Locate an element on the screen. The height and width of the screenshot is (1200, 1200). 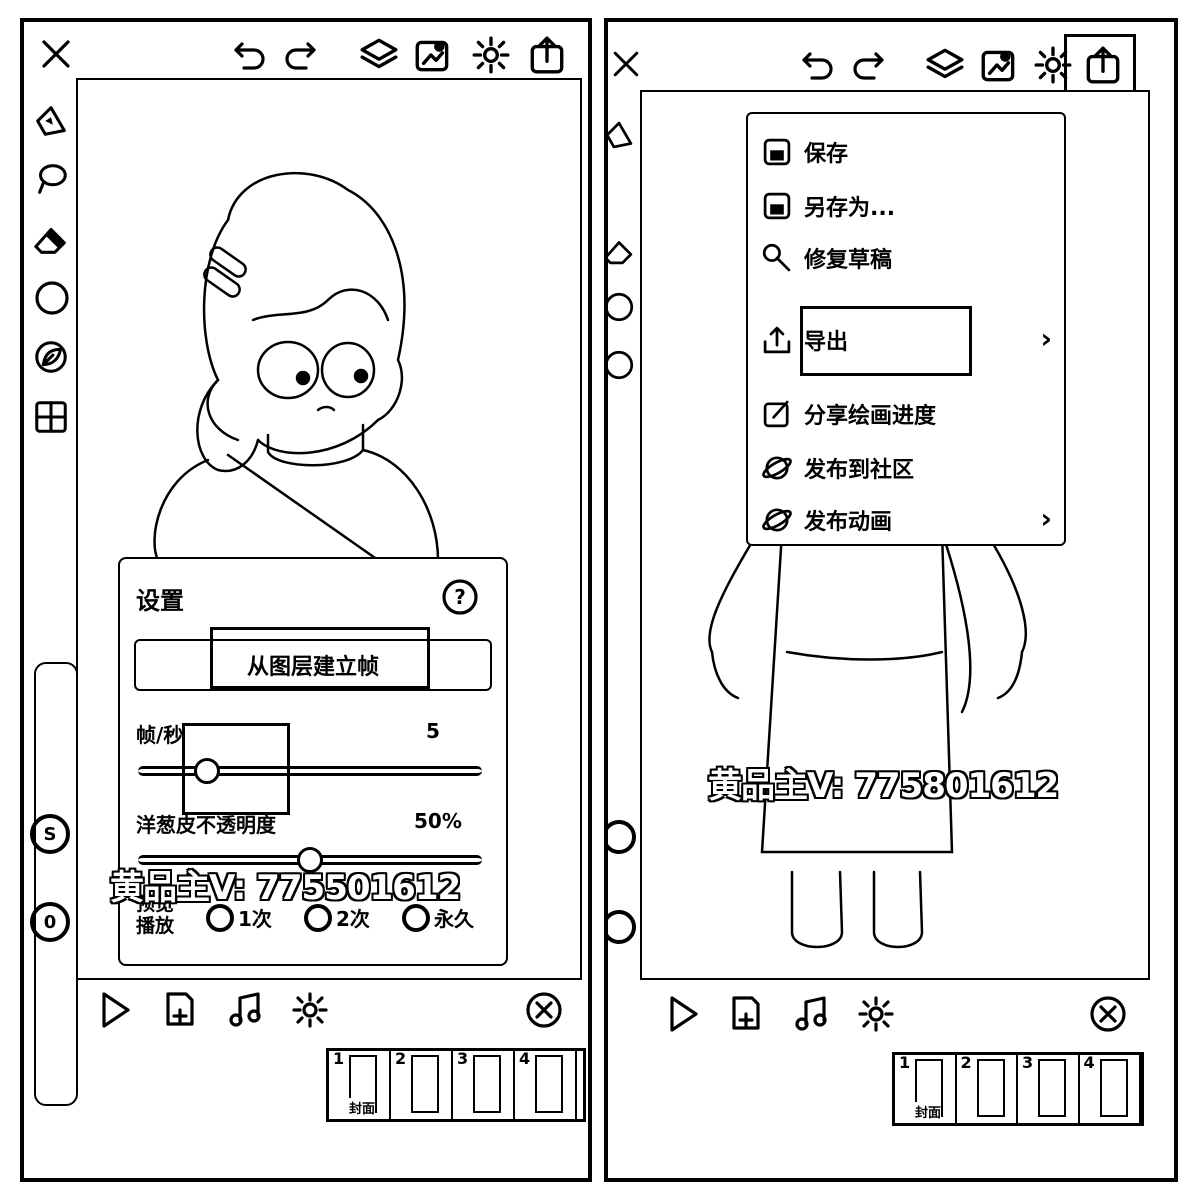
save-icon is located at coordinates (777, 152).